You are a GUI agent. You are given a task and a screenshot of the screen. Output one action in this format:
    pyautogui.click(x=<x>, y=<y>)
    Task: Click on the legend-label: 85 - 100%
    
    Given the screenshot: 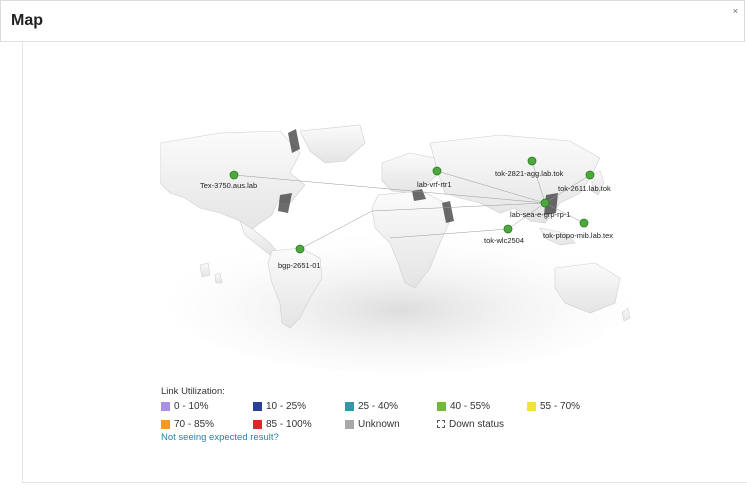 What is the action you would take?
    pyautogui.click(x=289, y=424)
    